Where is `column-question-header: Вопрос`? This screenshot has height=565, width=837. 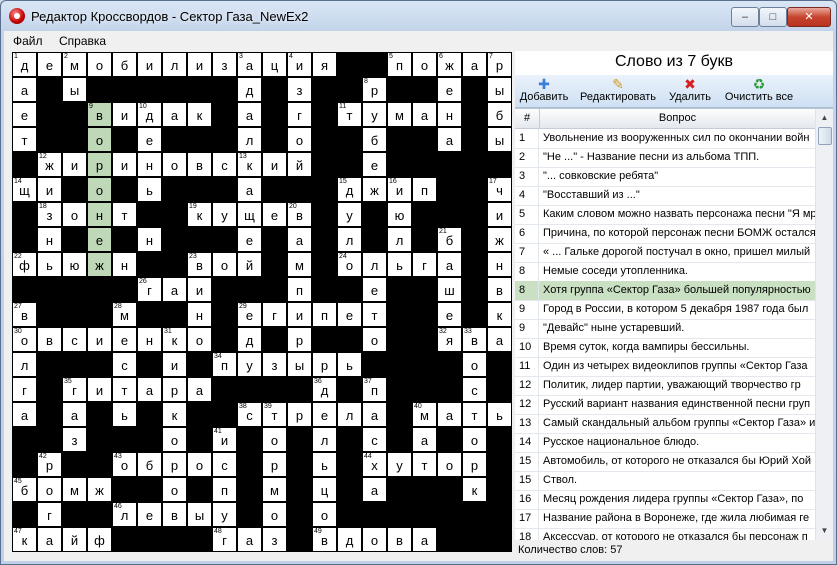
column-question-header: Вопрос is located at coordinates (678, 118).